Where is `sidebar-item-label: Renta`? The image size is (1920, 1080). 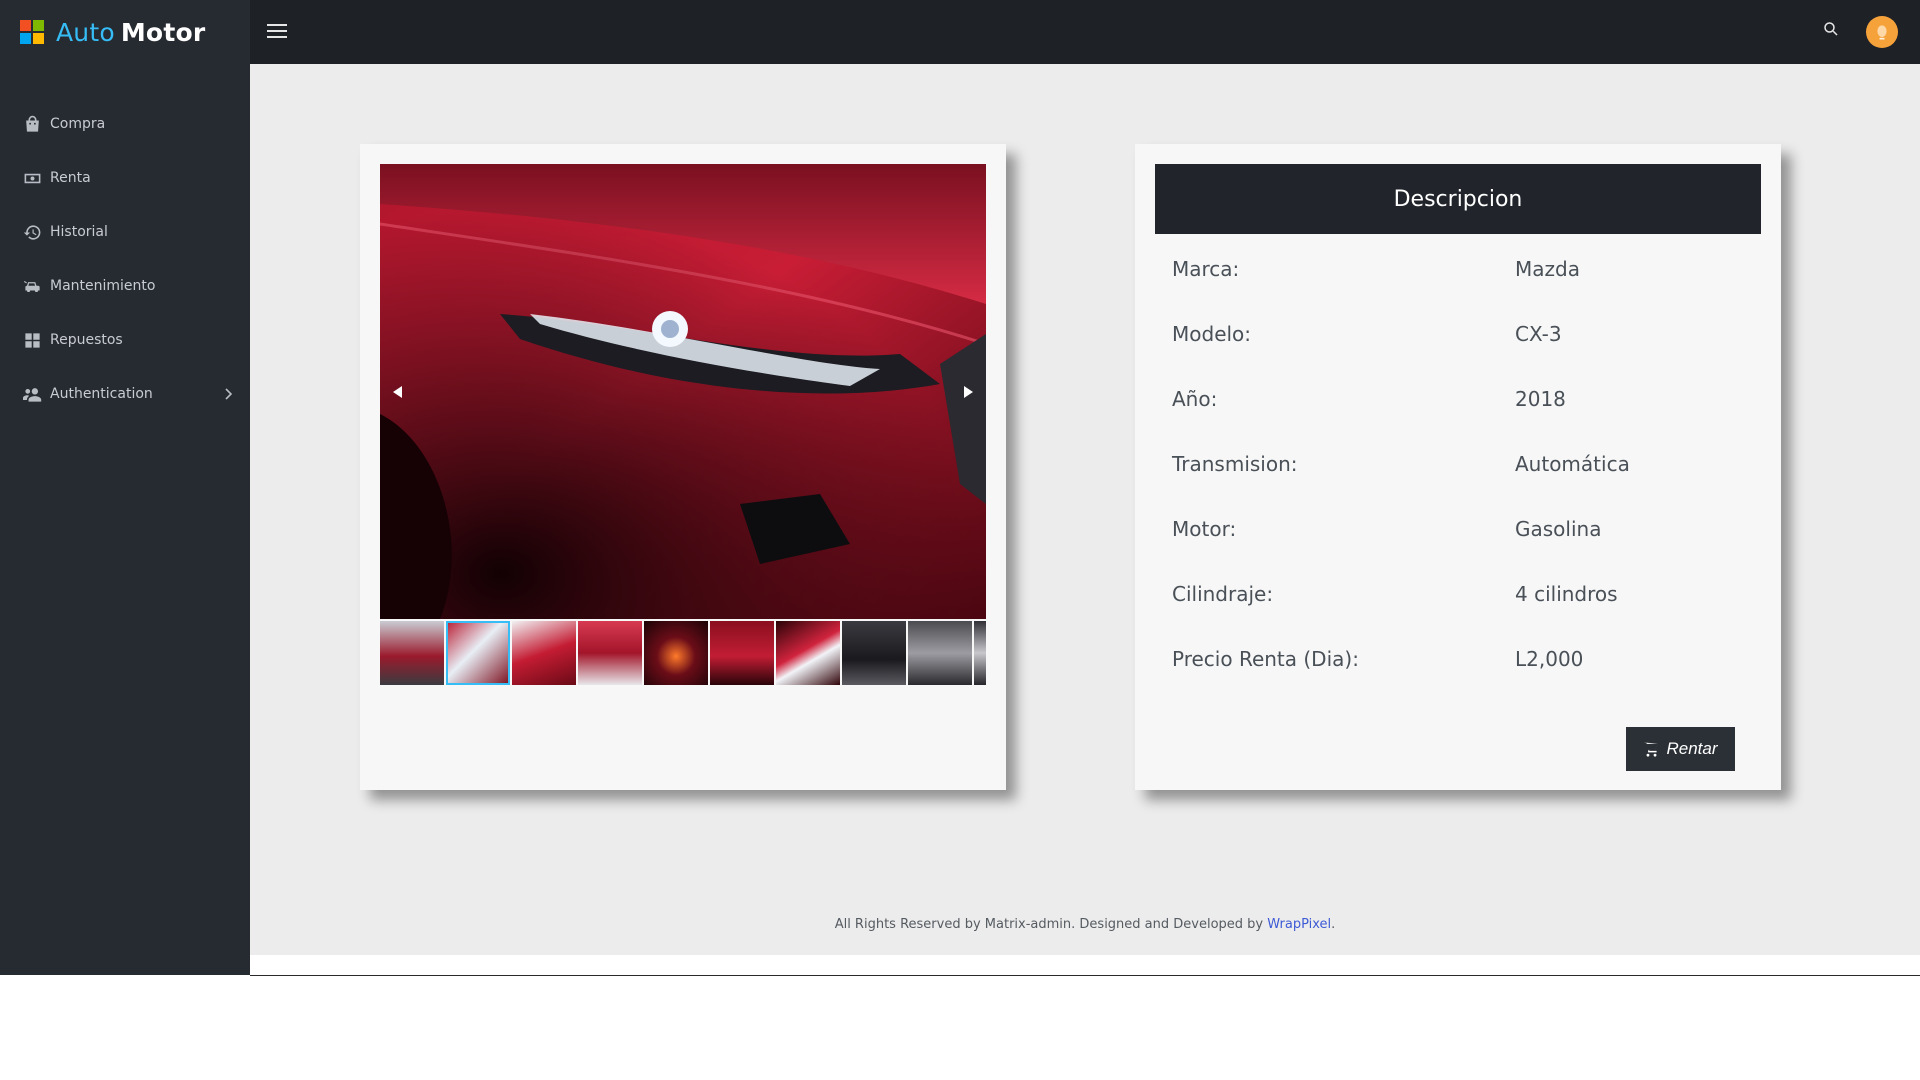 sidebar-item-label: Renta is located at coordinates (70, 178).